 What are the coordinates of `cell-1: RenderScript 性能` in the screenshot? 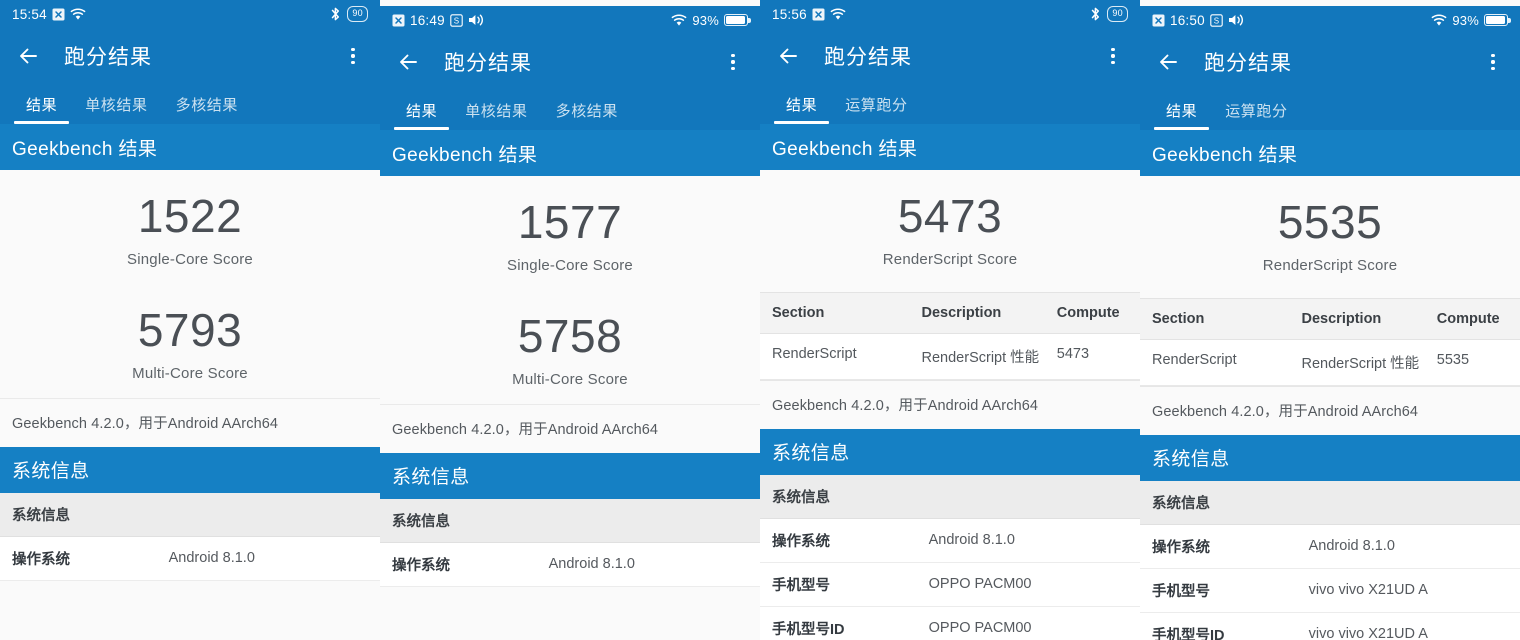 It's located at (980, 357).